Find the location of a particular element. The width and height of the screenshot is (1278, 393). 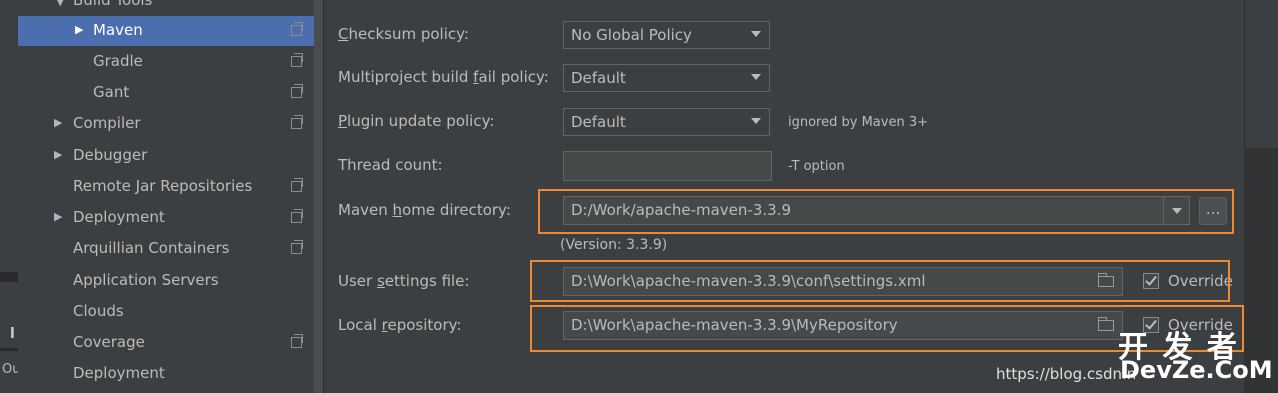

tree-item-compiler: ▶ Compiler is located at coordinates (166, 124).